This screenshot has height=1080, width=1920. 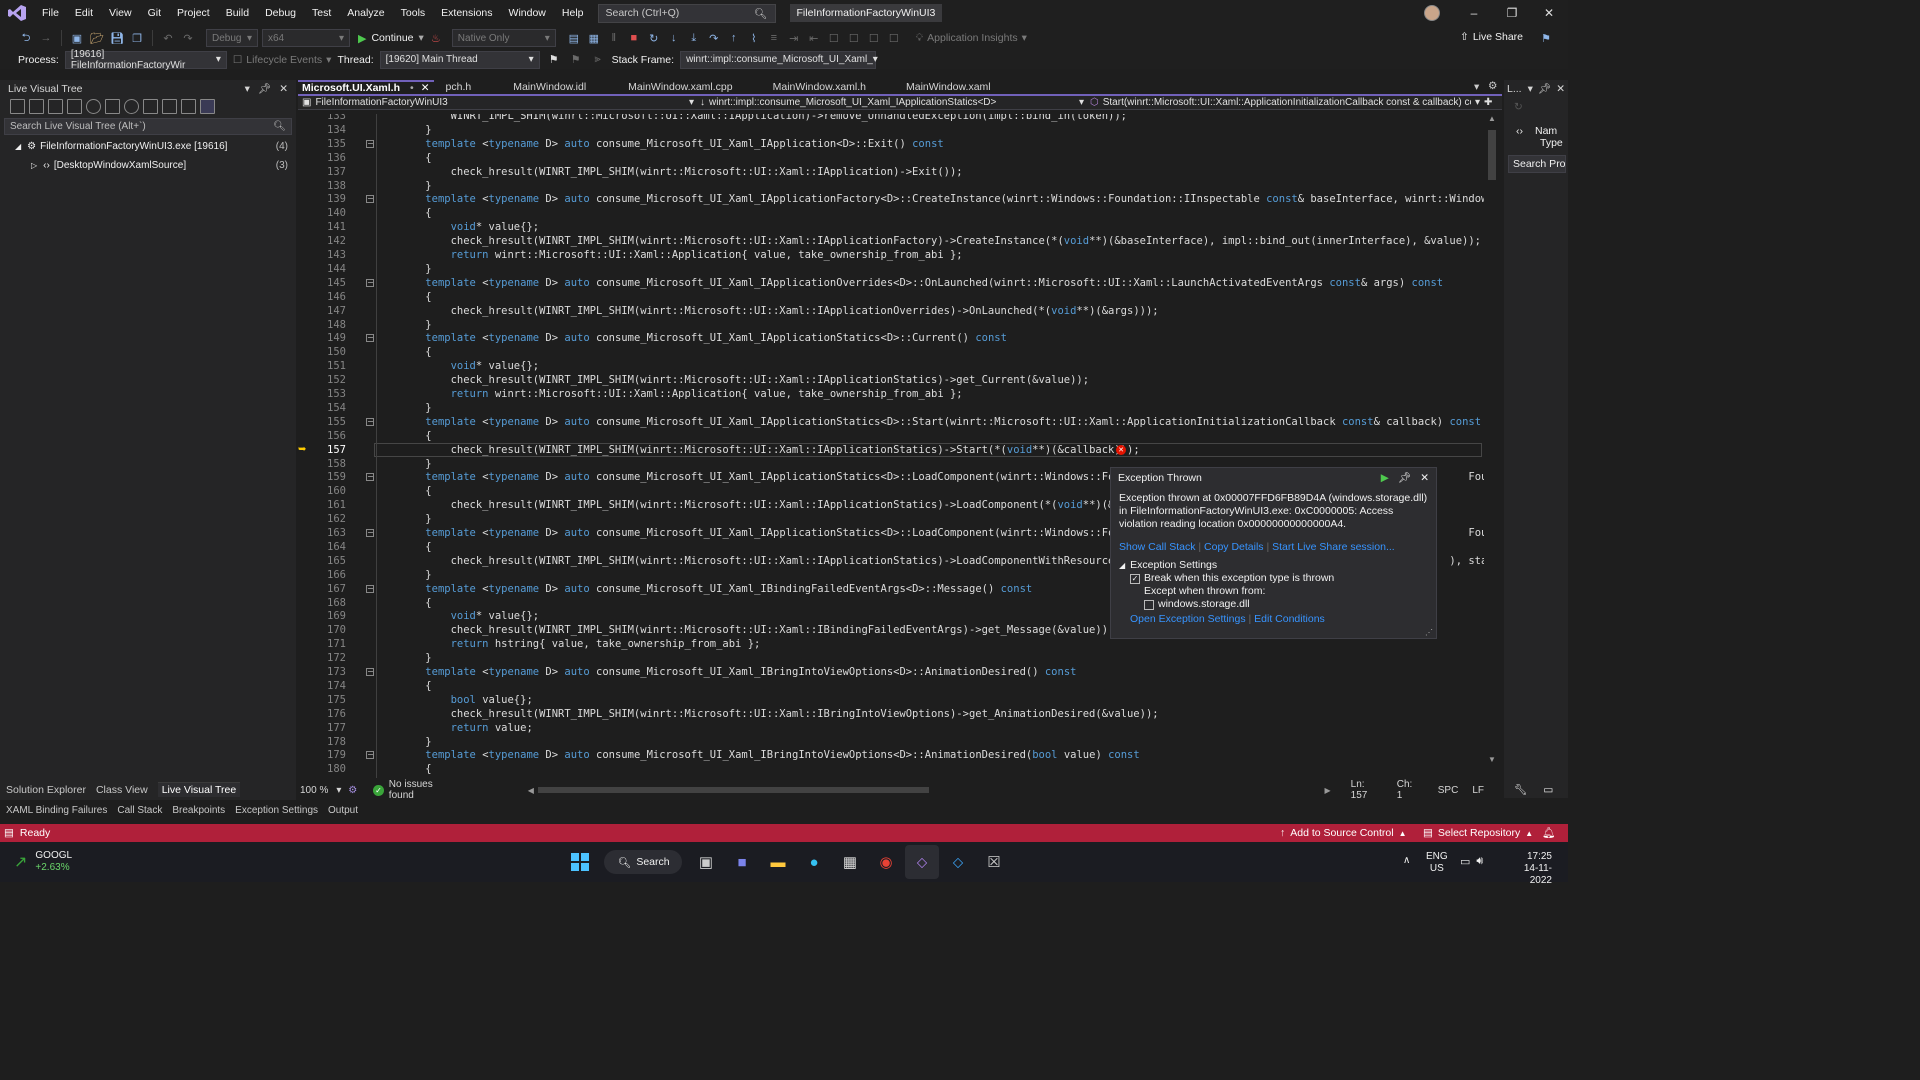 What do you see at coordinates (198, 810) in the screenshot?
I see `tab-breakpoints: Breakpoints` at bounding box center [198, 810].